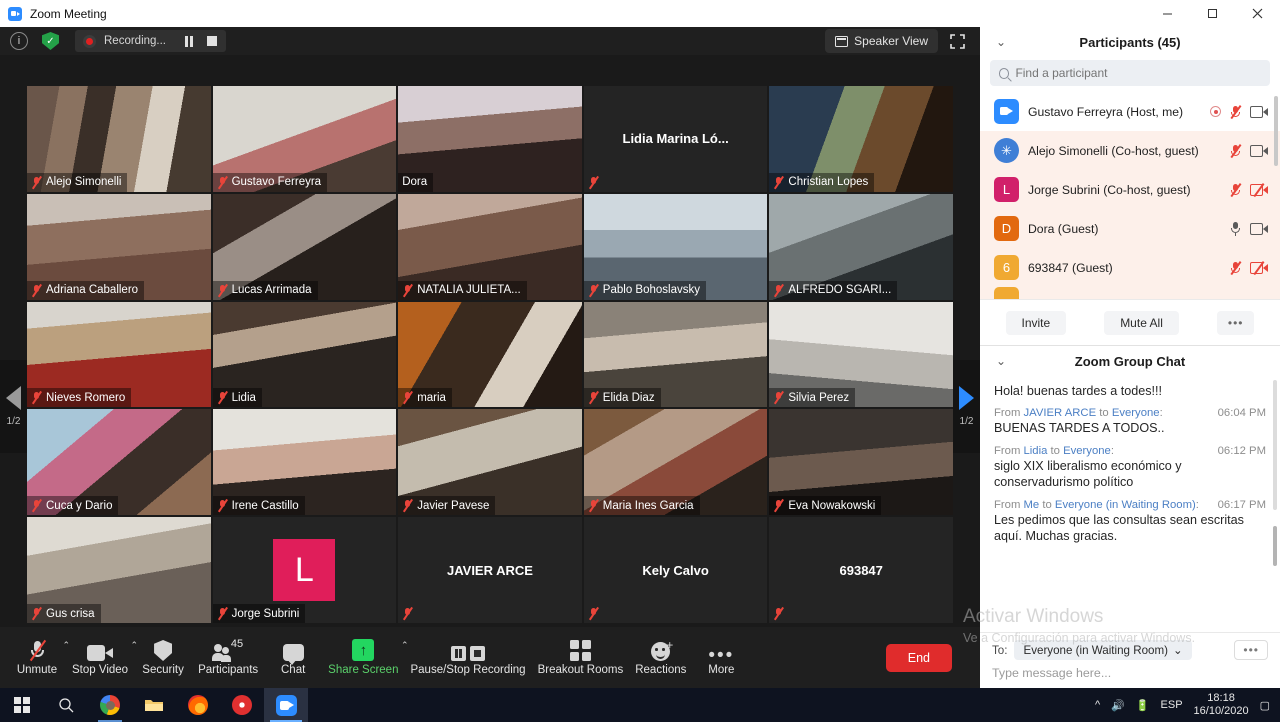 The image size is (1280, 722). What do you see at coordinates (304, 570) in the screenshot?
I see `video-tile: L Jorge Subrini` at bounding box center [304, 570].